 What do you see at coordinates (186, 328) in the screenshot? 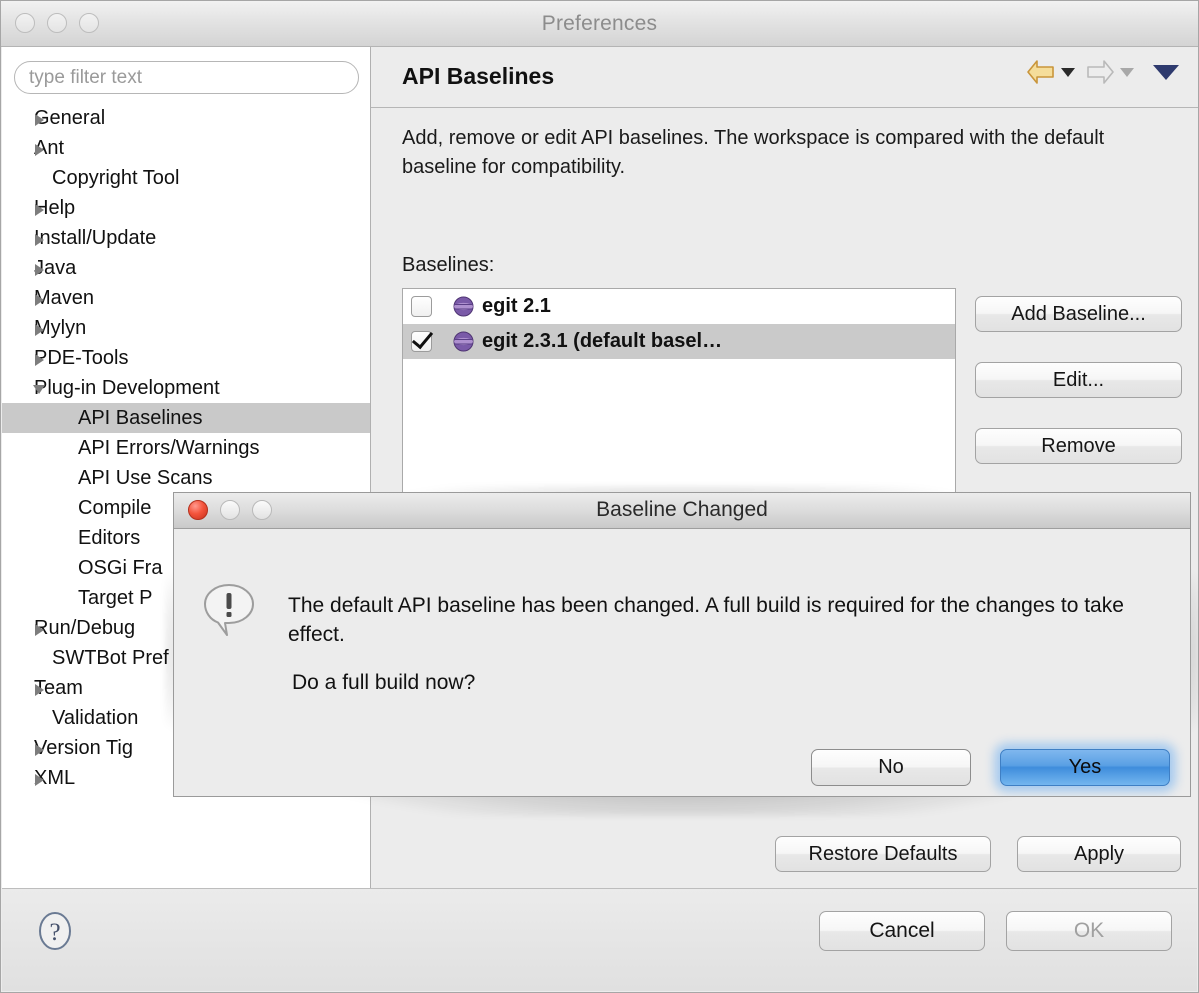
I see `sidebar-item-mylyn: Mylyn` at bounding box center [186, 328].